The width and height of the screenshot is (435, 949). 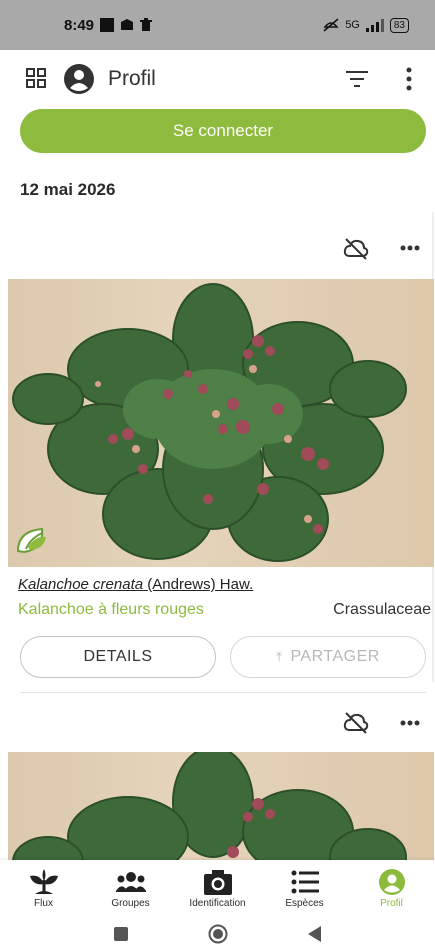 I want to click on divider, so click(x=223, y=692).